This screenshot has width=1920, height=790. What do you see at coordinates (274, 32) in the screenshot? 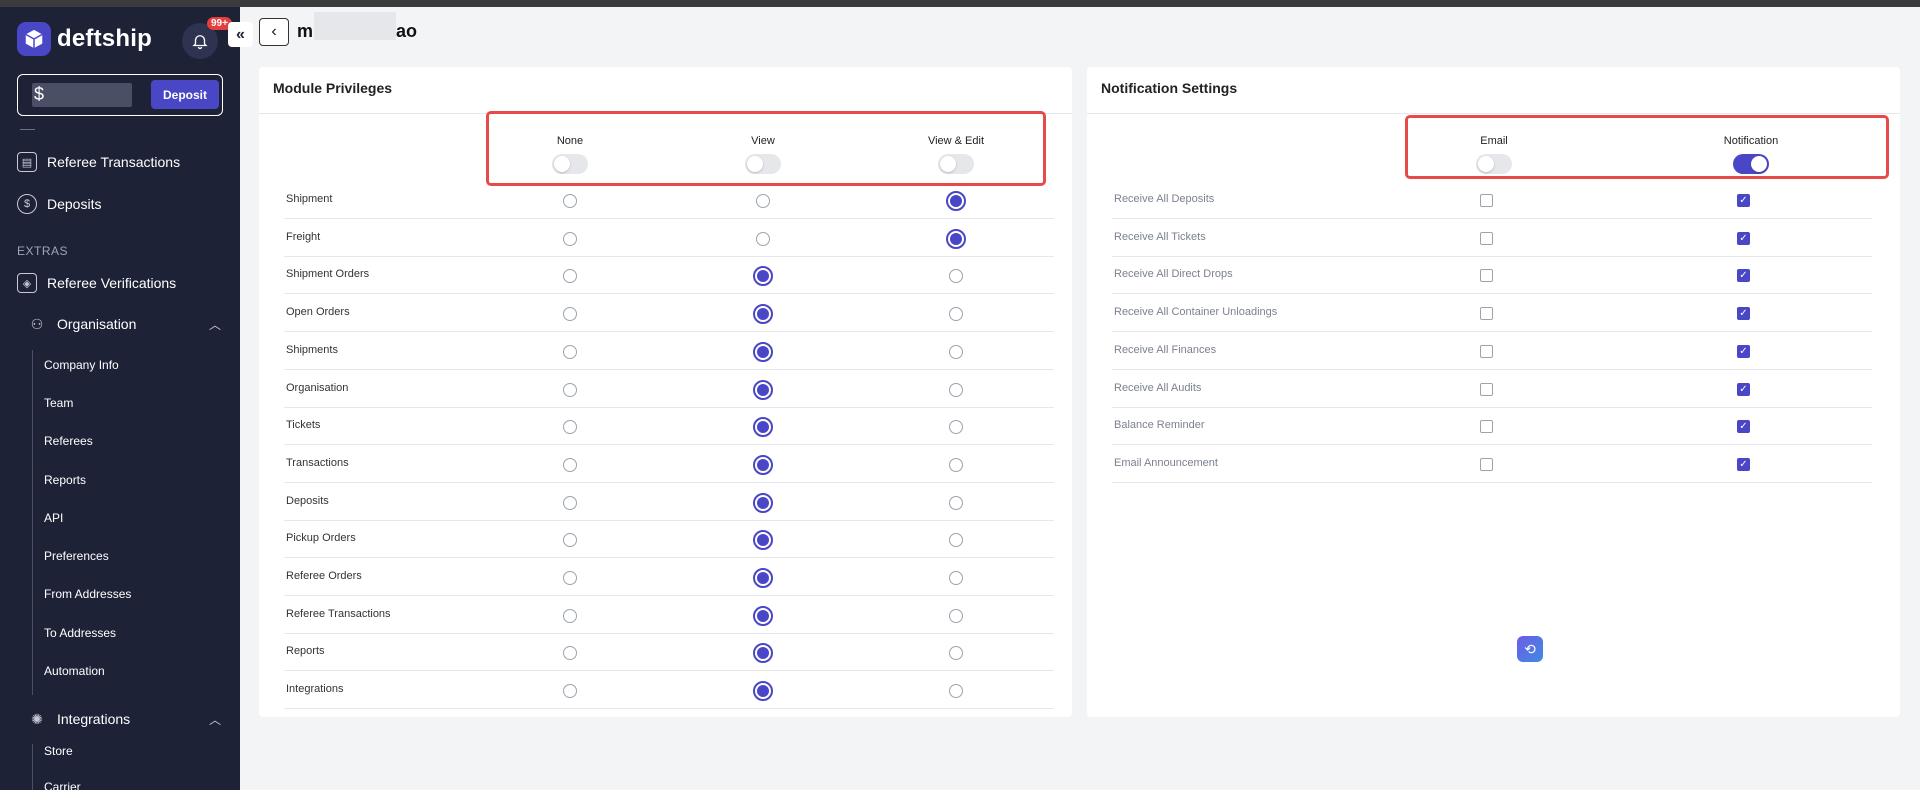
I see `back-button: ‹` at bounding box center [274, 32].